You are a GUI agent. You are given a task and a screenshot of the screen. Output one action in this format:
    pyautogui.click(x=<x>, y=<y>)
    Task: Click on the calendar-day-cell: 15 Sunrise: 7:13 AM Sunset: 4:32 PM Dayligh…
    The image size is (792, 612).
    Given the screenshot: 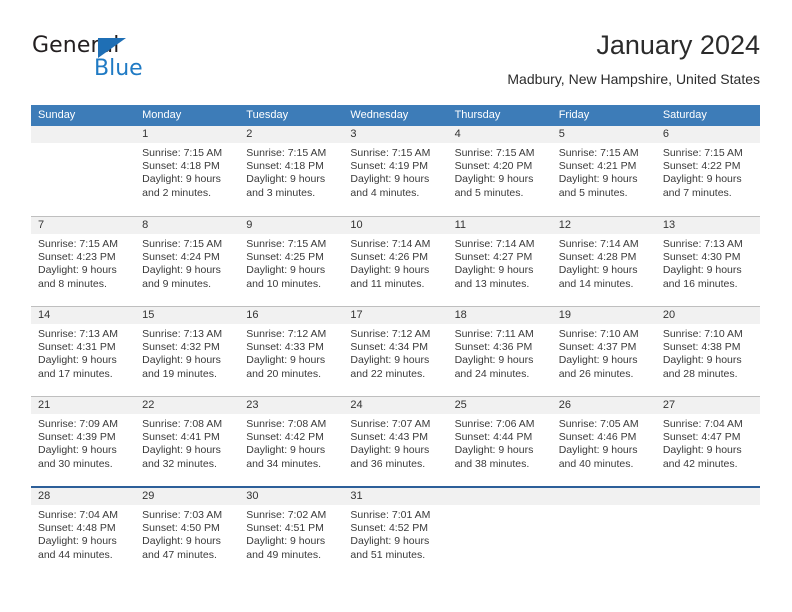 What is the action you would take?
    pyautogui.click(x=187, y=351)
    